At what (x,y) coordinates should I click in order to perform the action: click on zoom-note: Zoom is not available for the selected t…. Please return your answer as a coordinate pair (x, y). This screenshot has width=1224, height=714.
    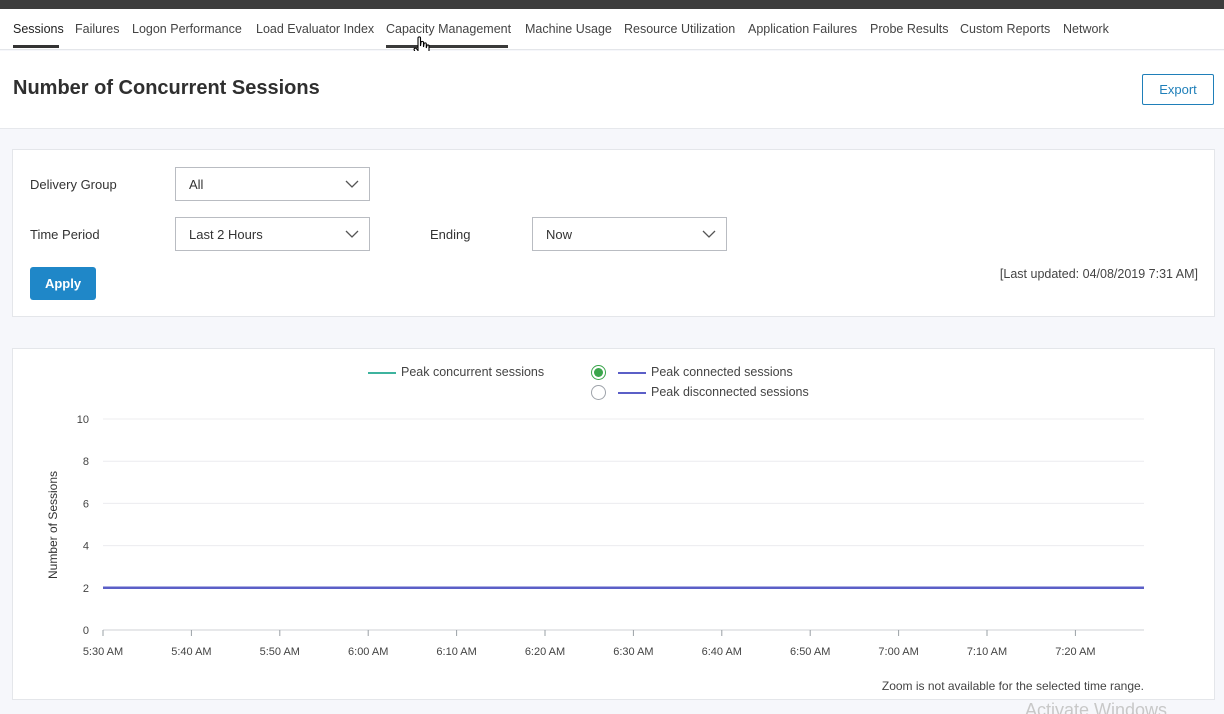
    Looking at the image, I should click on (1012, 686).